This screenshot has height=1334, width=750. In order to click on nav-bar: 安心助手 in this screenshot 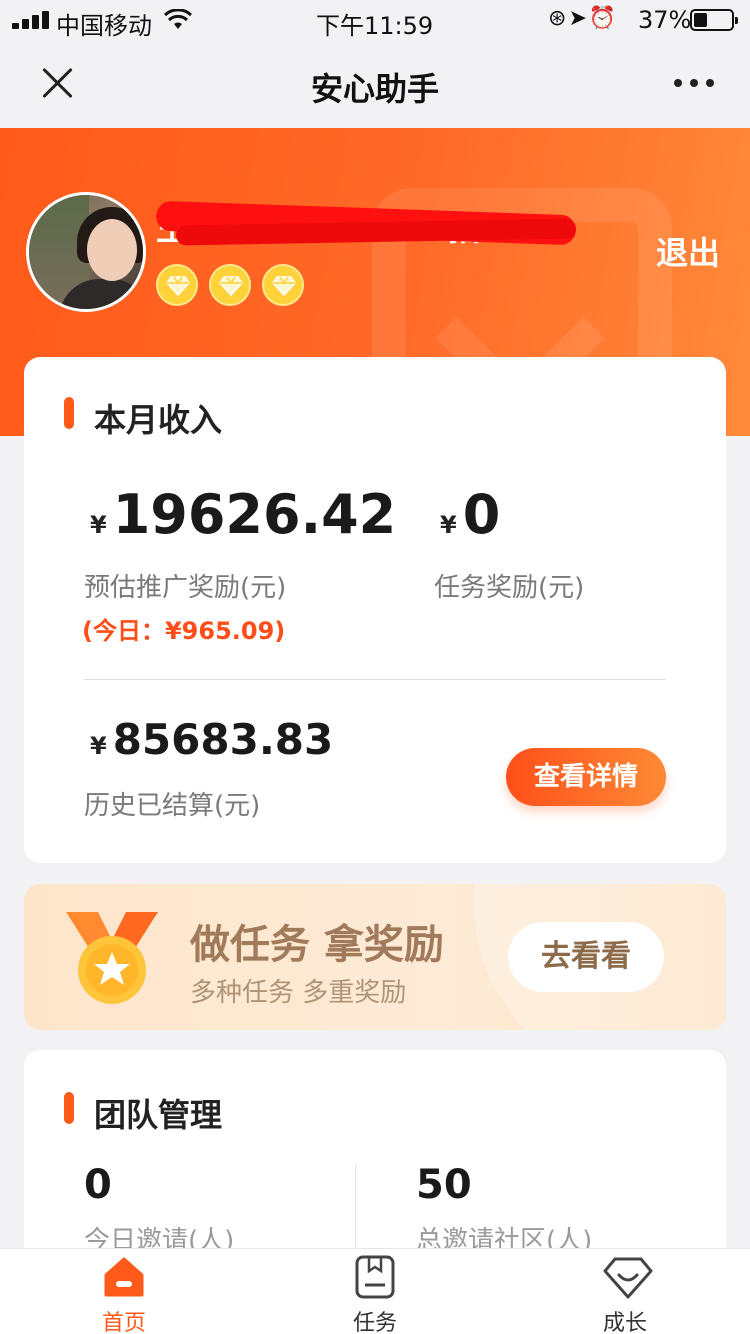, I will do `click(375, 84)`.